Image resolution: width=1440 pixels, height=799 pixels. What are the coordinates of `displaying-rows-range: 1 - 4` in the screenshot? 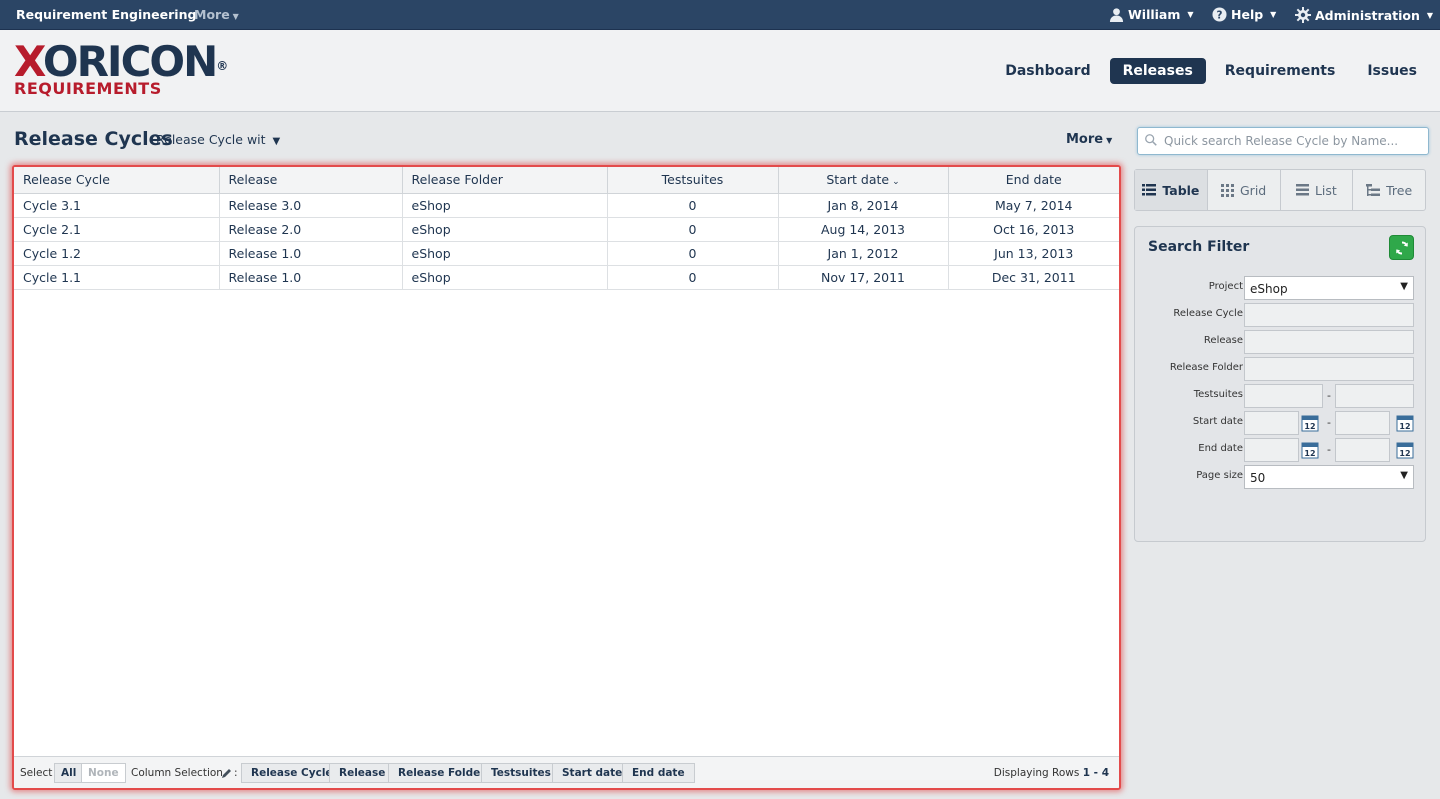 It's located at (1095, 773).